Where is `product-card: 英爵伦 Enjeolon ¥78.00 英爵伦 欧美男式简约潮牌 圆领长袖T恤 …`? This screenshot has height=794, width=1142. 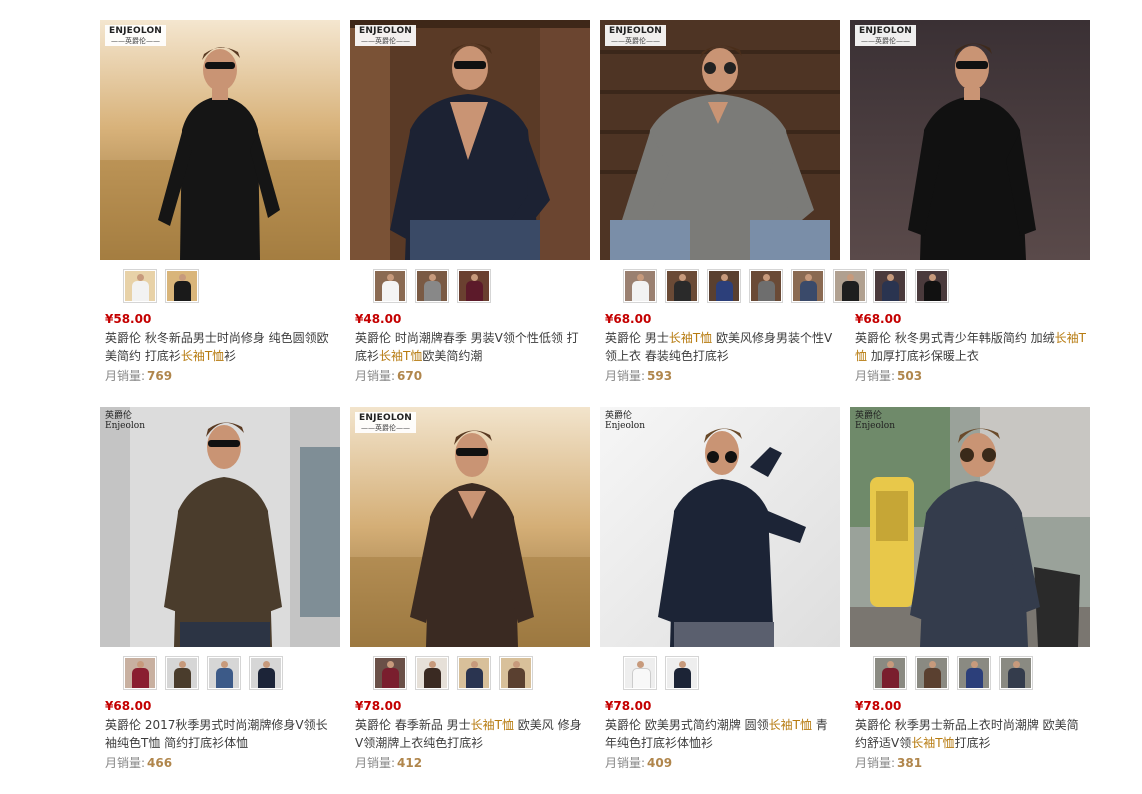
product-card: 英爵伦 Enjeolon ¥78.00 英爵伦 欧美男式简约潮牌 圆领长袖T恤 … is located at coordinates (720, 600).